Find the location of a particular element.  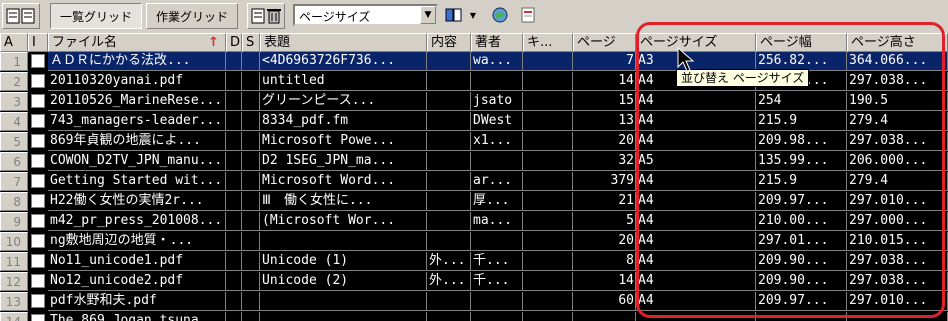

col-header-s: S is located at coordinates (251, 42).